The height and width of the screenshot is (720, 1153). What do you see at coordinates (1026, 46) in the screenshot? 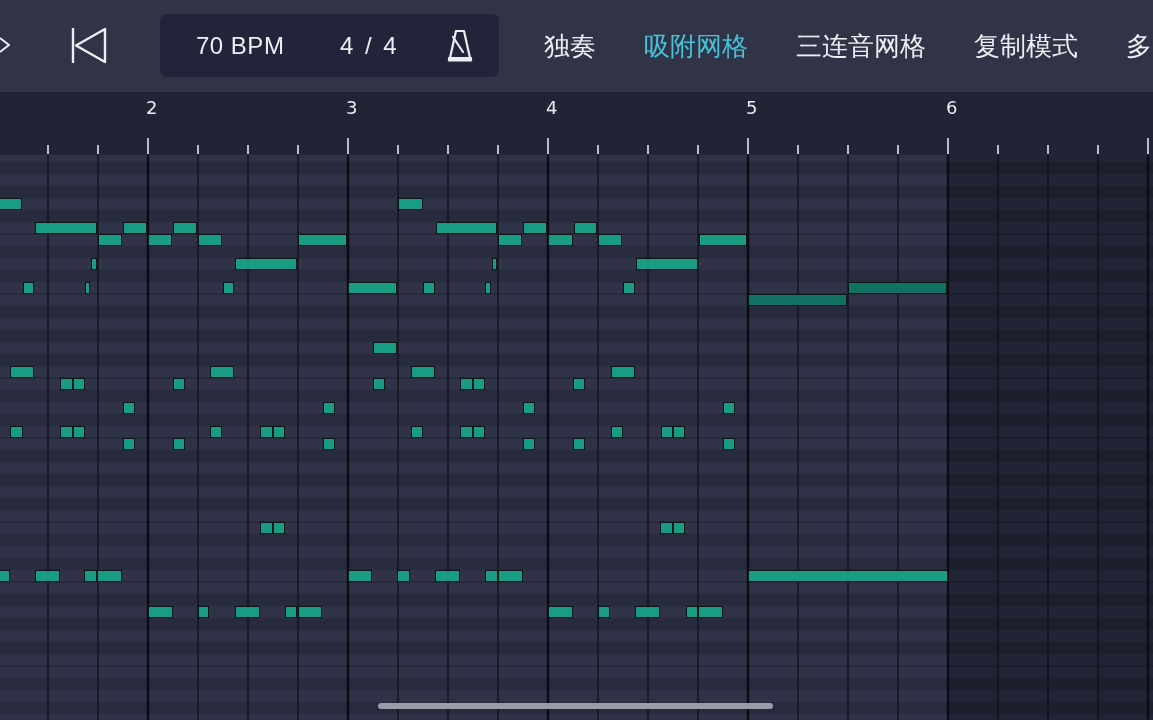
I see `mode-toggle: 复制模式` at bounding box center [1026, 46].